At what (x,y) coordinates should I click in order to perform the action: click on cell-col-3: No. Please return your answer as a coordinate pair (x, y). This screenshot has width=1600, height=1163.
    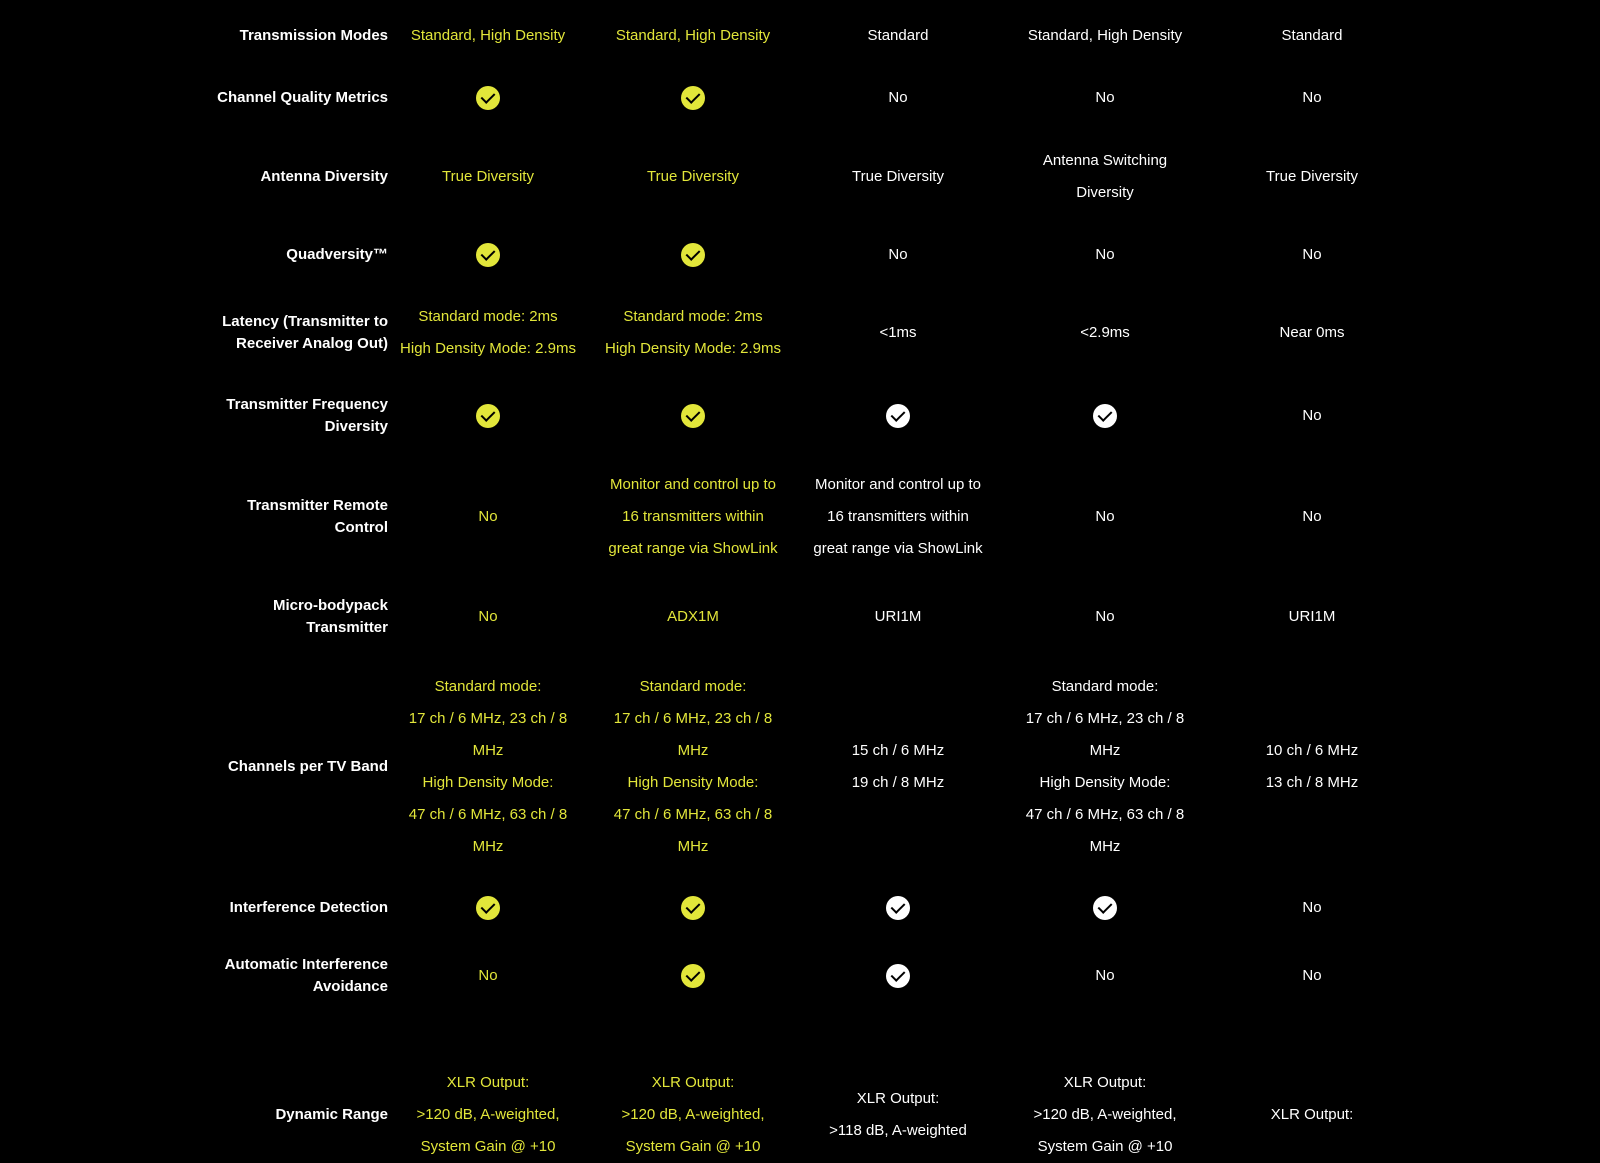
    Looking at the image, I should click on (898, 255).